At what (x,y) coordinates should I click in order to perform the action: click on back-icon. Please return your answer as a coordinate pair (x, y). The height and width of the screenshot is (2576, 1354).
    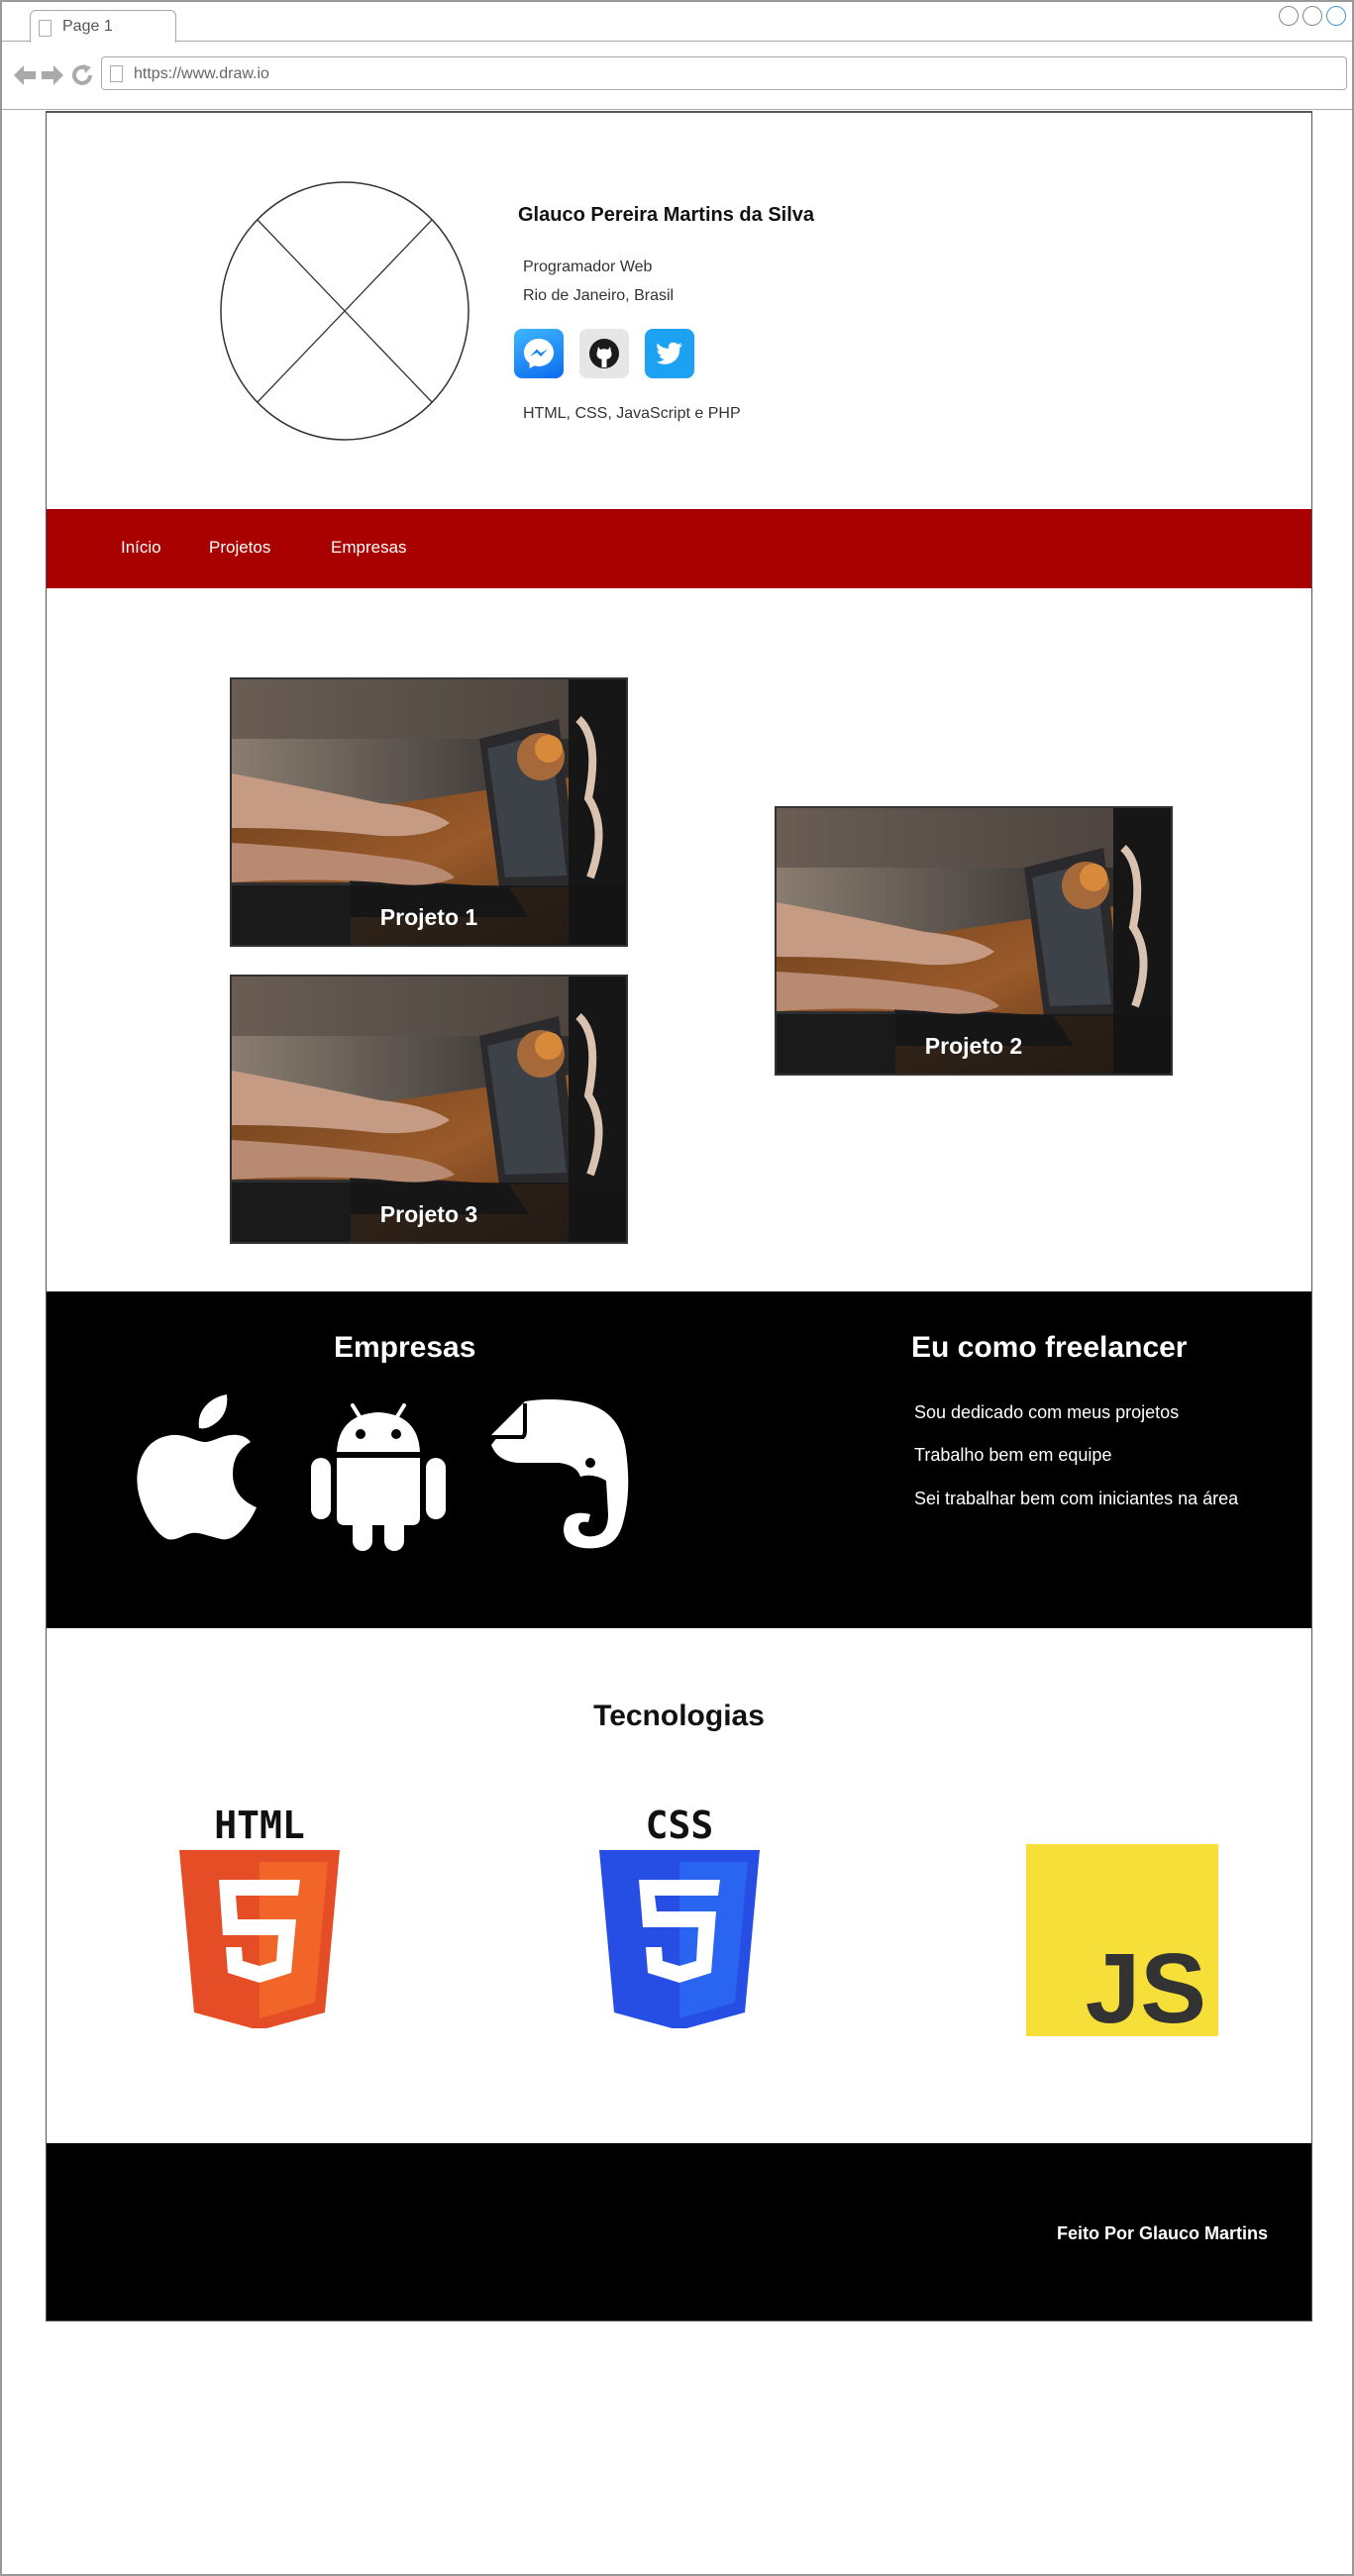
    Looking at the image, I should click on (25, 75).